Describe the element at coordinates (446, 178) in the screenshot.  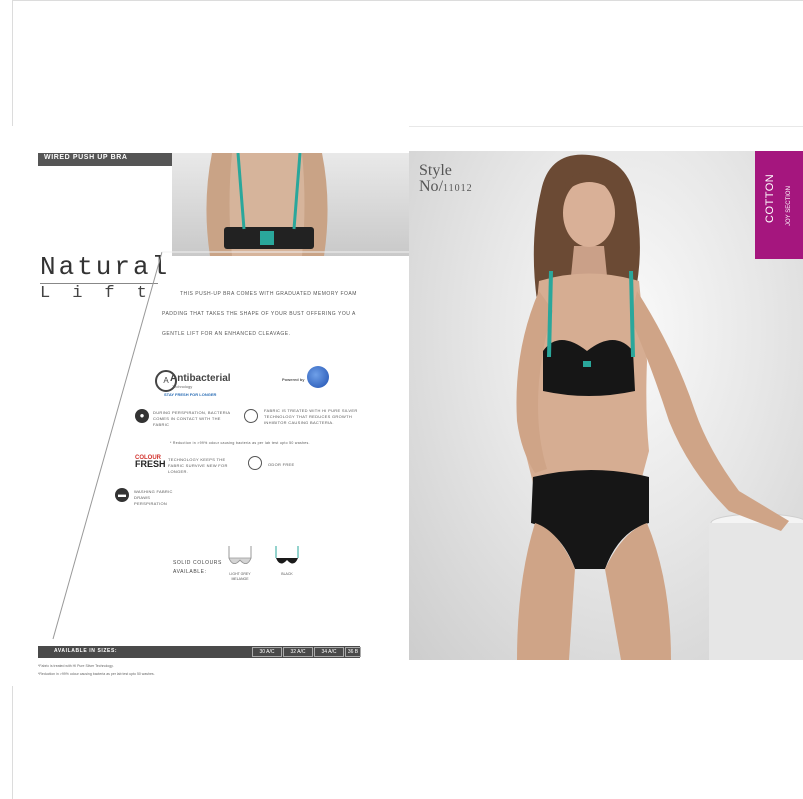
I see `style-number-label: Style No/11012` at that location.